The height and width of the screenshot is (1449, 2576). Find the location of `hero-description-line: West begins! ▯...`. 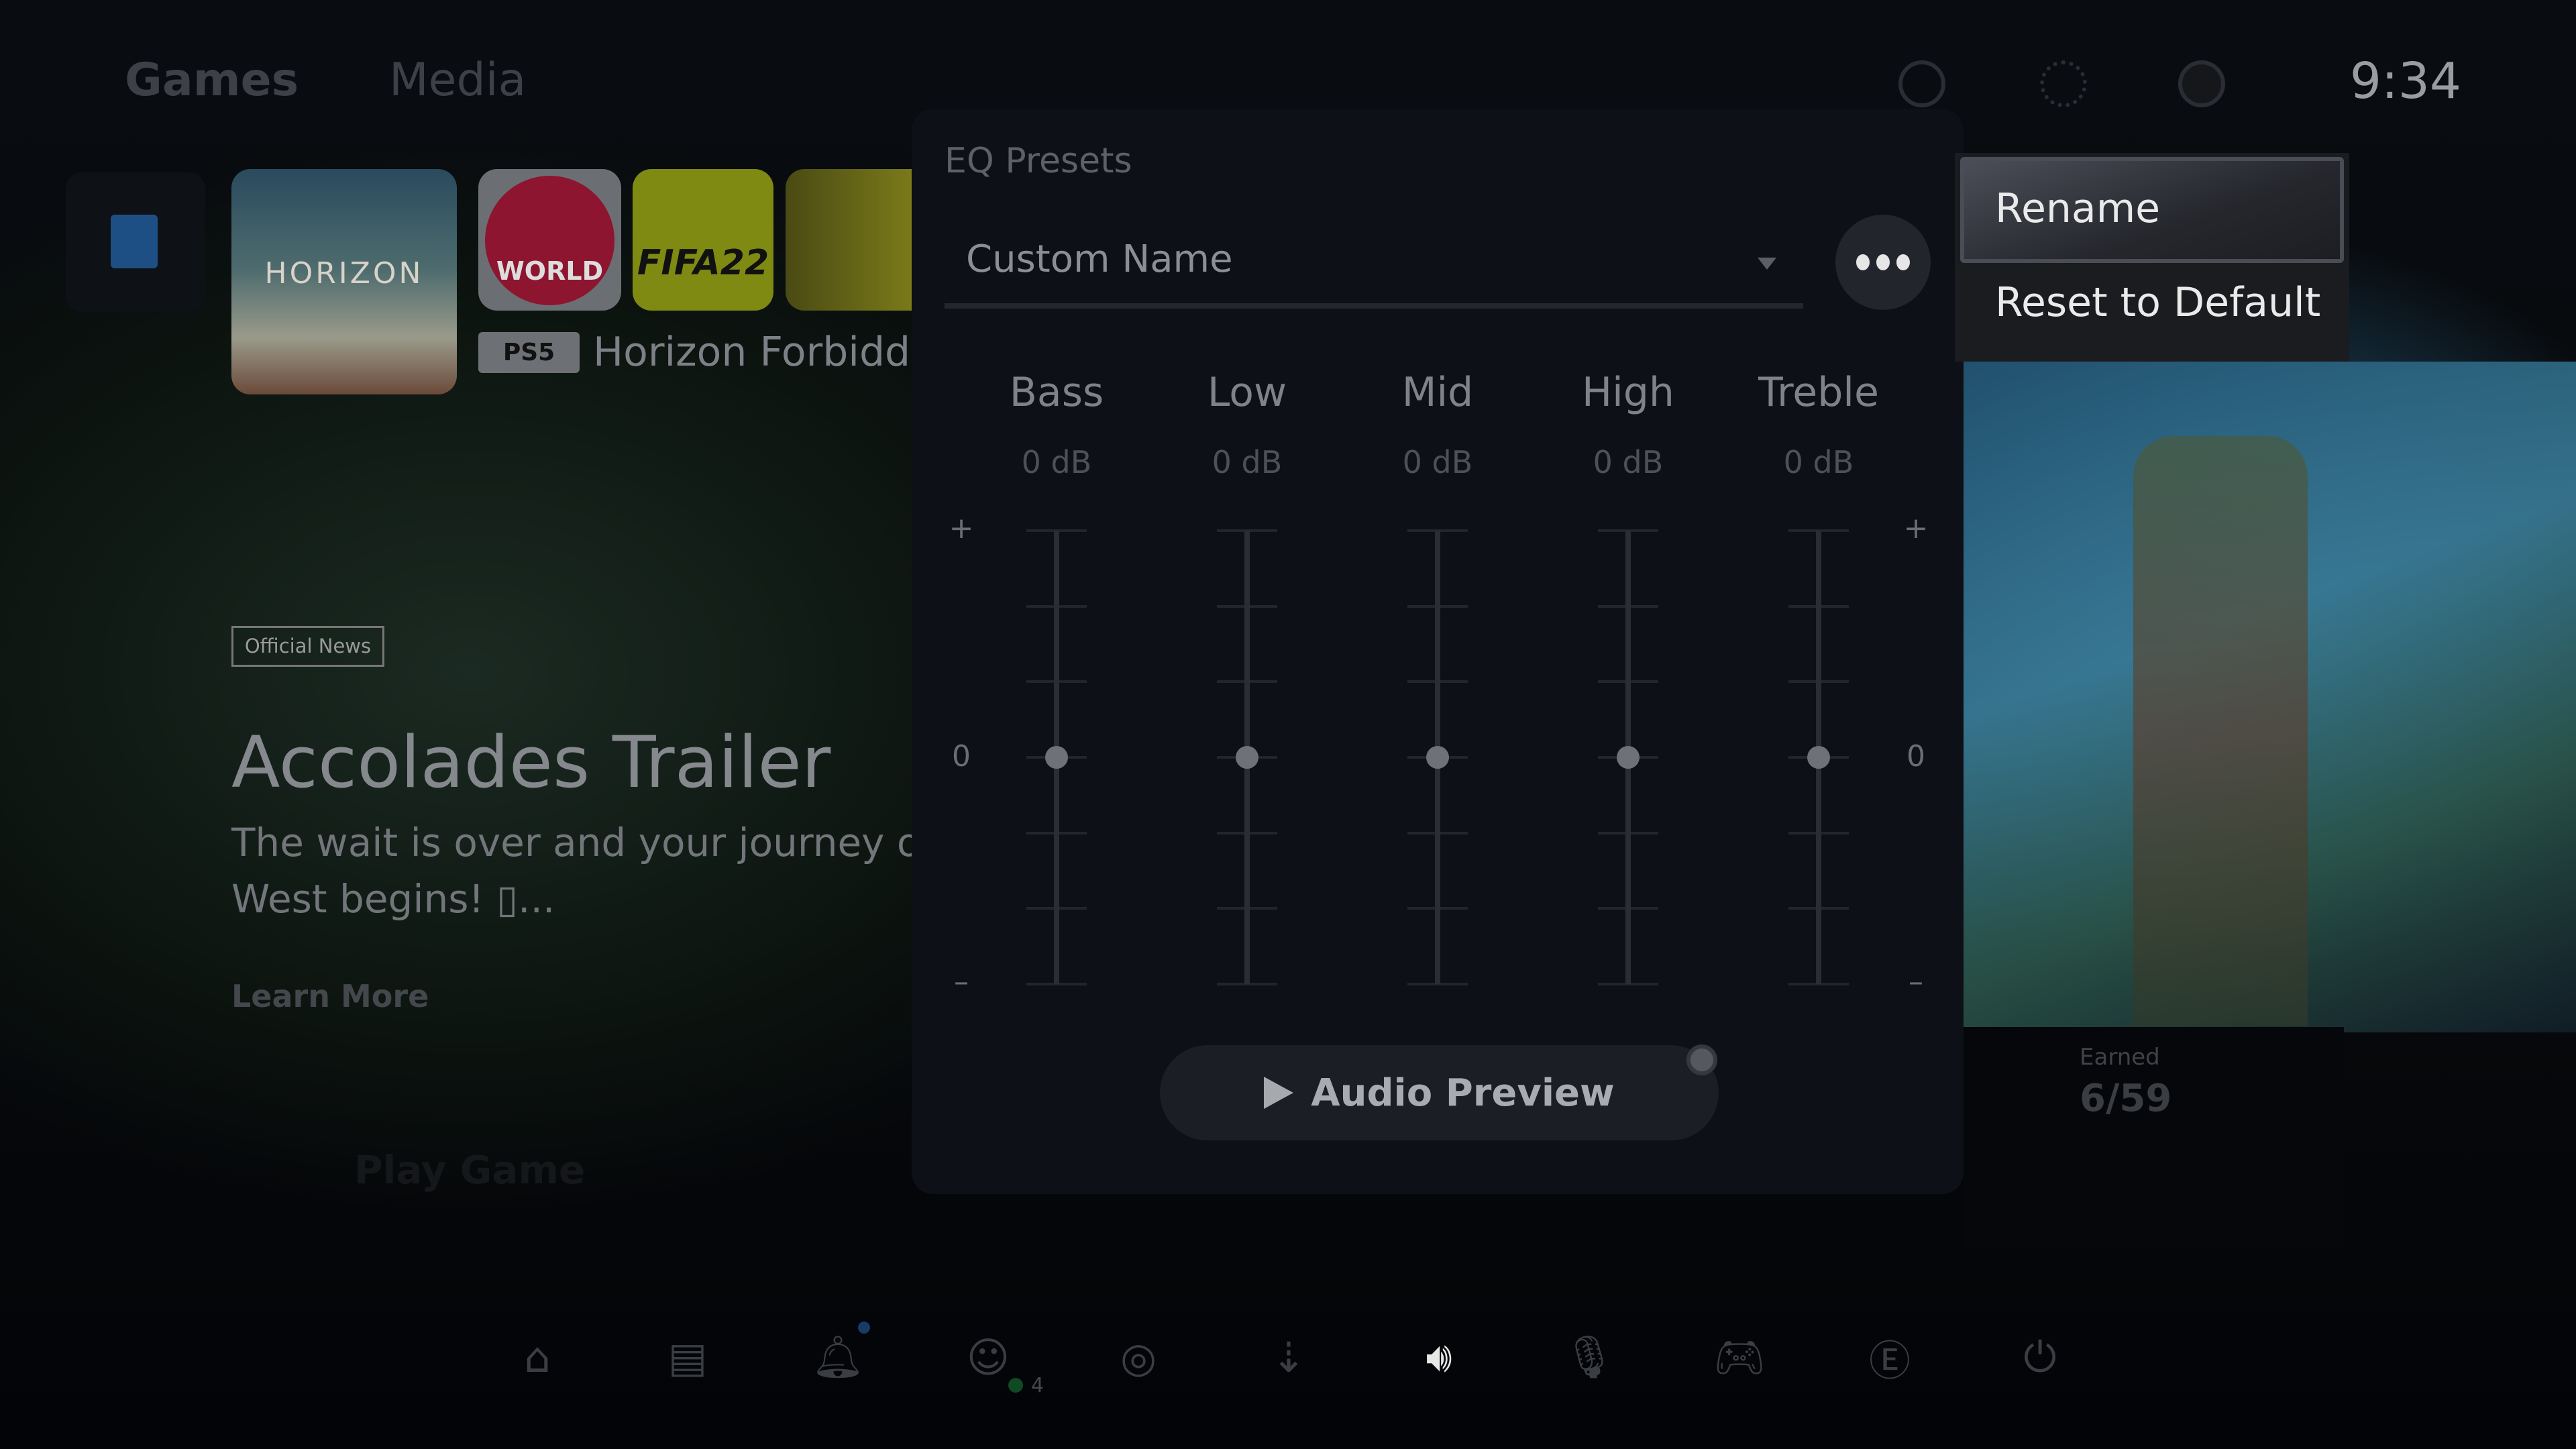

hero-description-line: West begins! ▯... is located at coordinates (393, 899).